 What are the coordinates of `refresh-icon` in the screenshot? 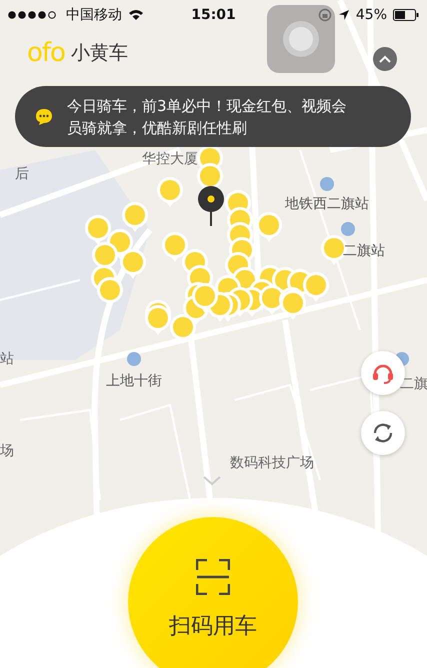 It's located at (383, 433).